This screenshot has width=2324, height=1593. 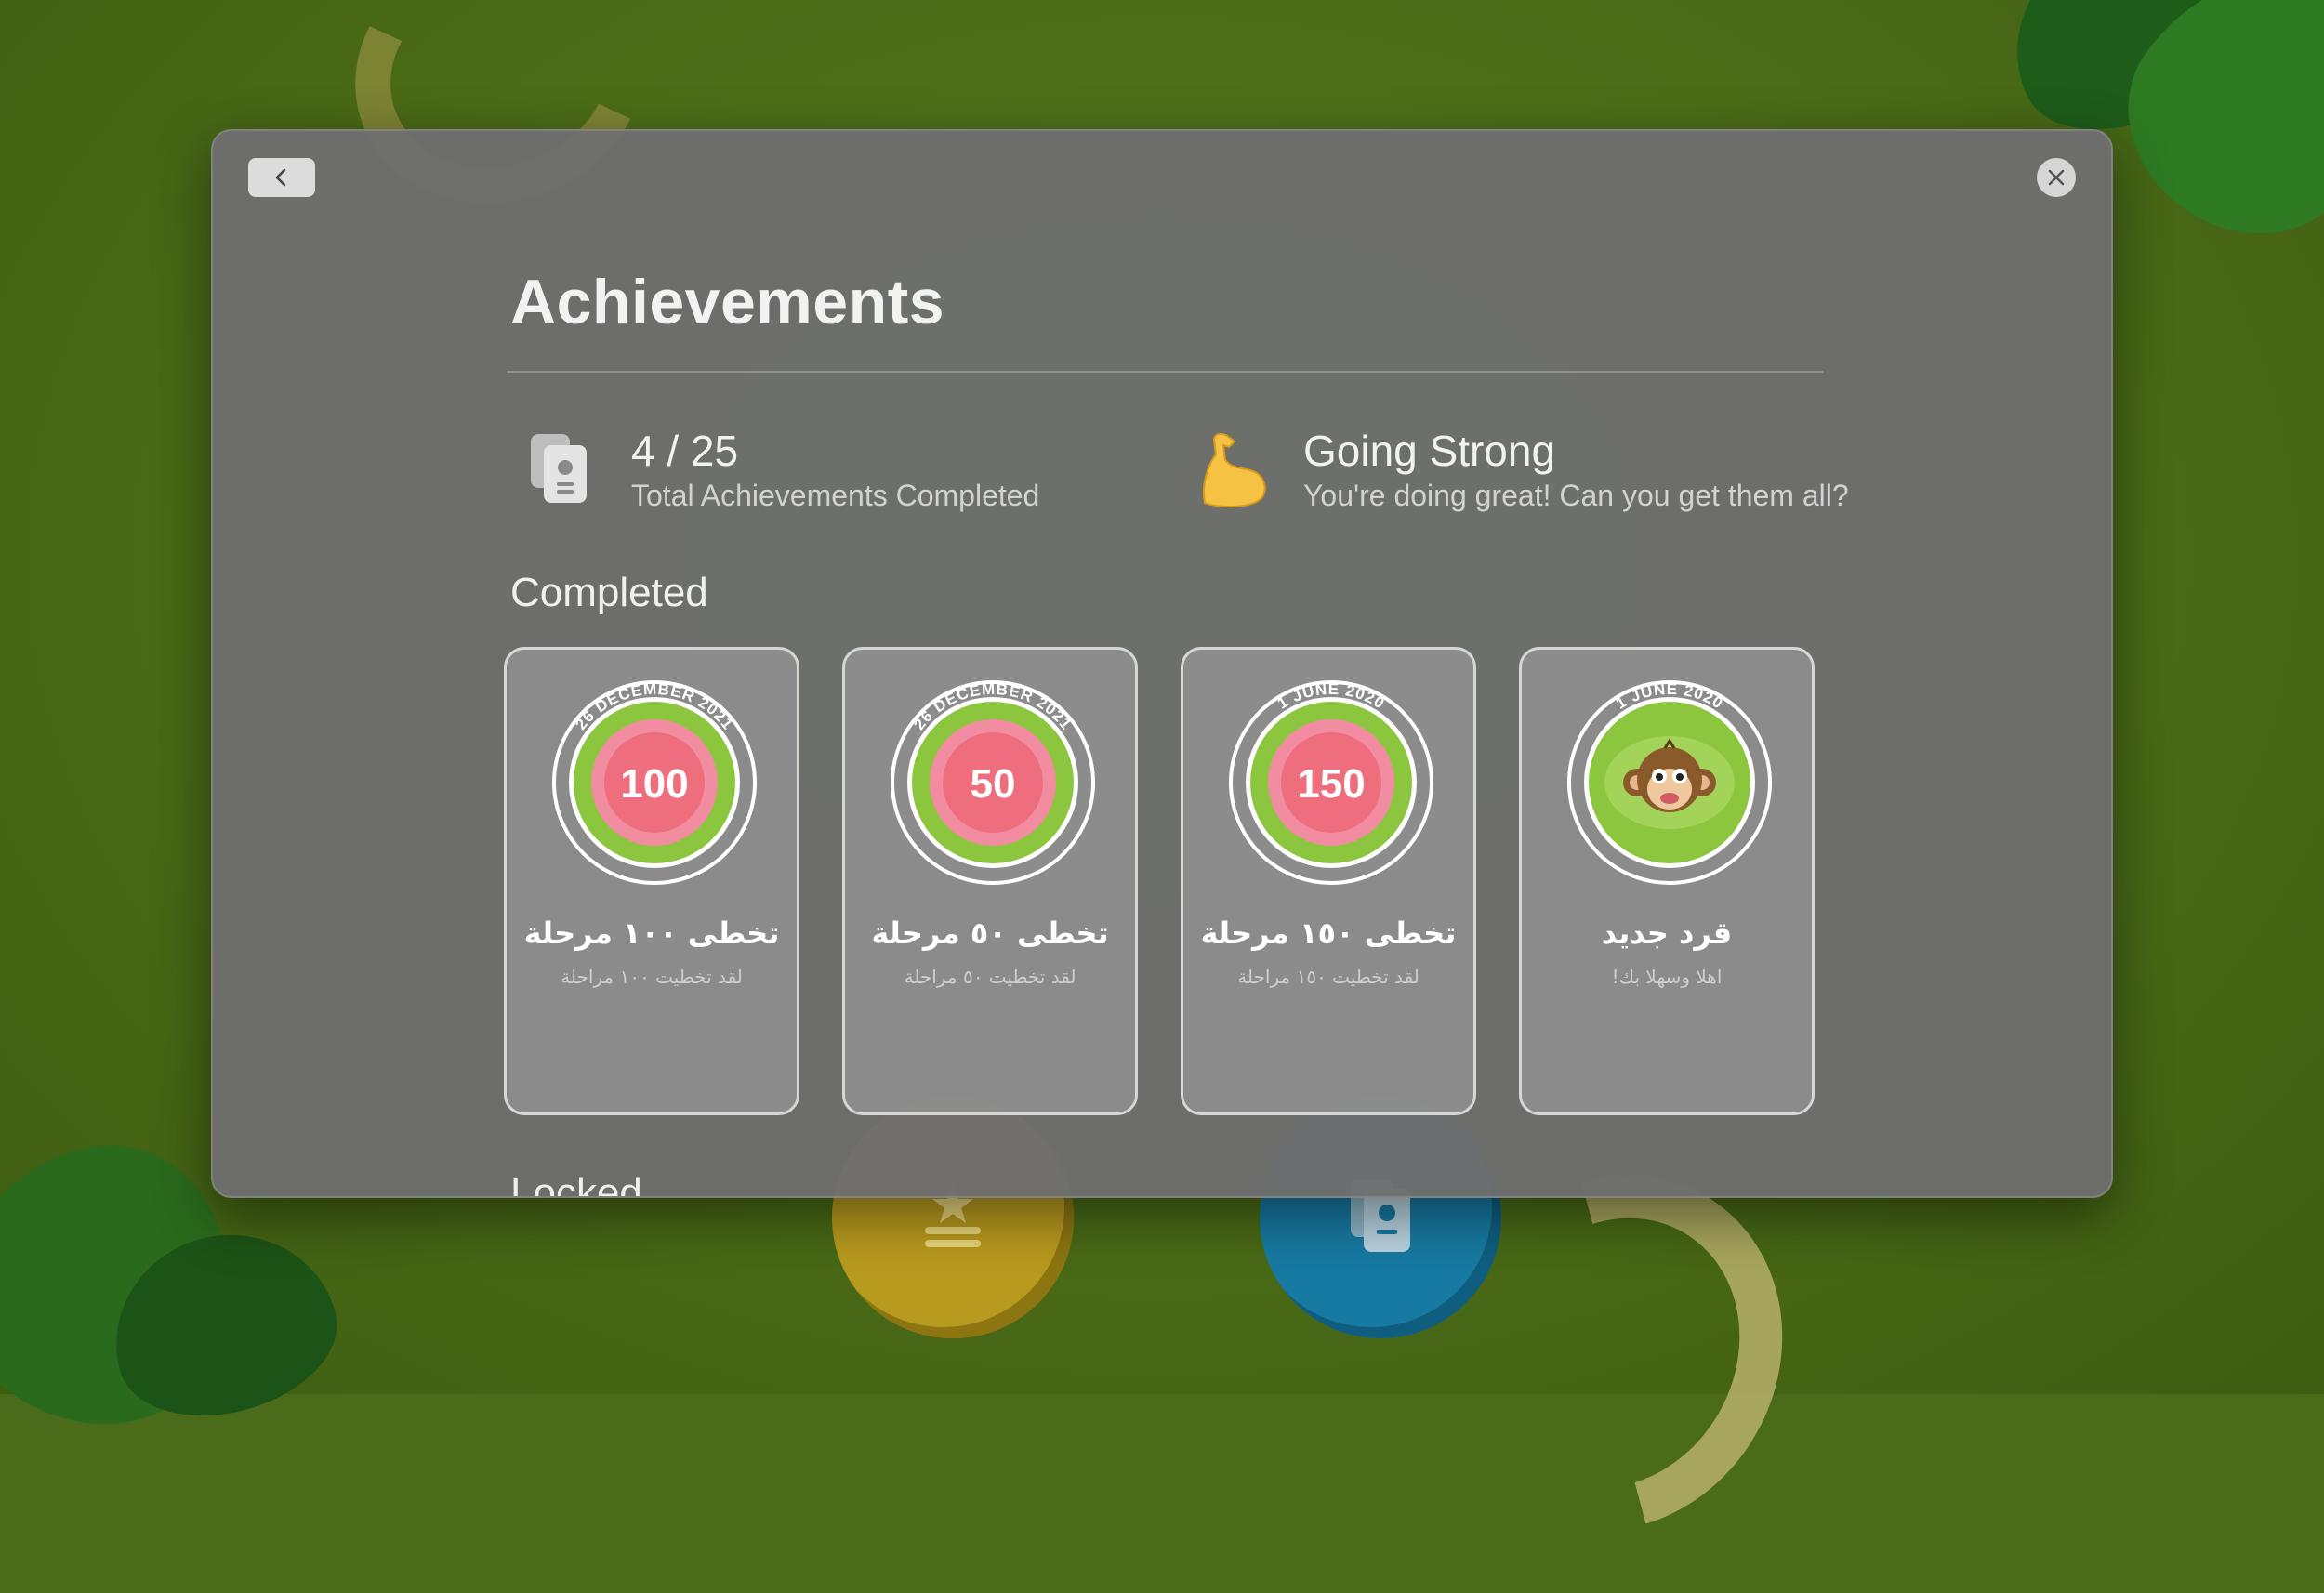 What do you see at coordinates (1234, 470) in the screenshot?
I see `flexed-biceps-icon` at bounding box center [1234, 470].